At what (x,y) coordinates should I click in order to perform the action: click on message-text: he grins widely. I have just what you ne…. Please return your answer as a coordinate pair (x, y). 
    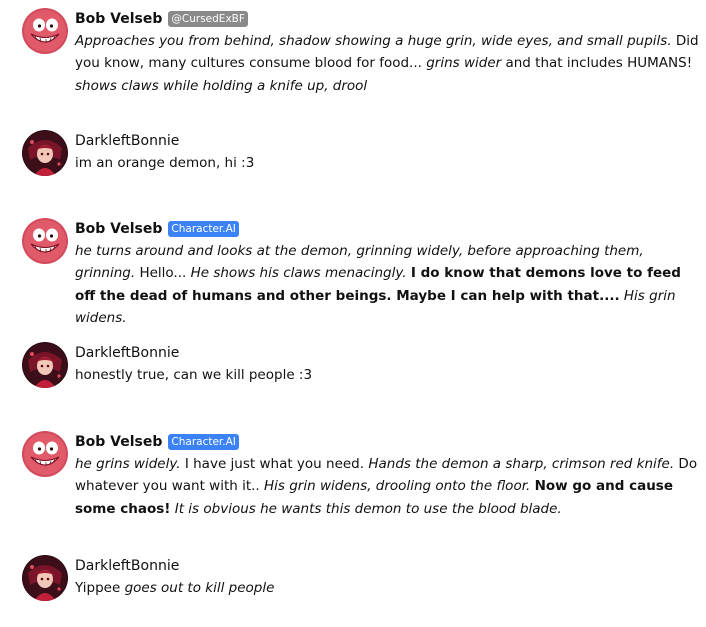
    Looking at the image, I should click on (387, 486).